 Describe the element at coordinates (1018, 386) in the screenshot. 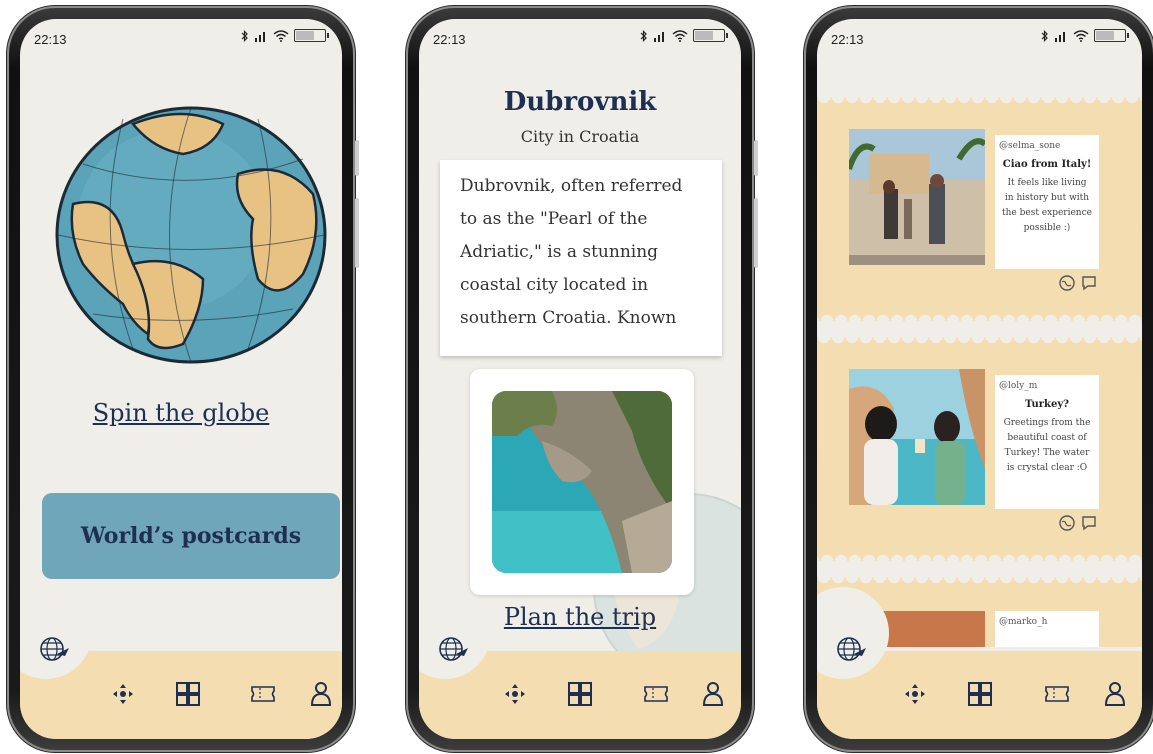

I see `postcard-username: @loly_m` at that location.